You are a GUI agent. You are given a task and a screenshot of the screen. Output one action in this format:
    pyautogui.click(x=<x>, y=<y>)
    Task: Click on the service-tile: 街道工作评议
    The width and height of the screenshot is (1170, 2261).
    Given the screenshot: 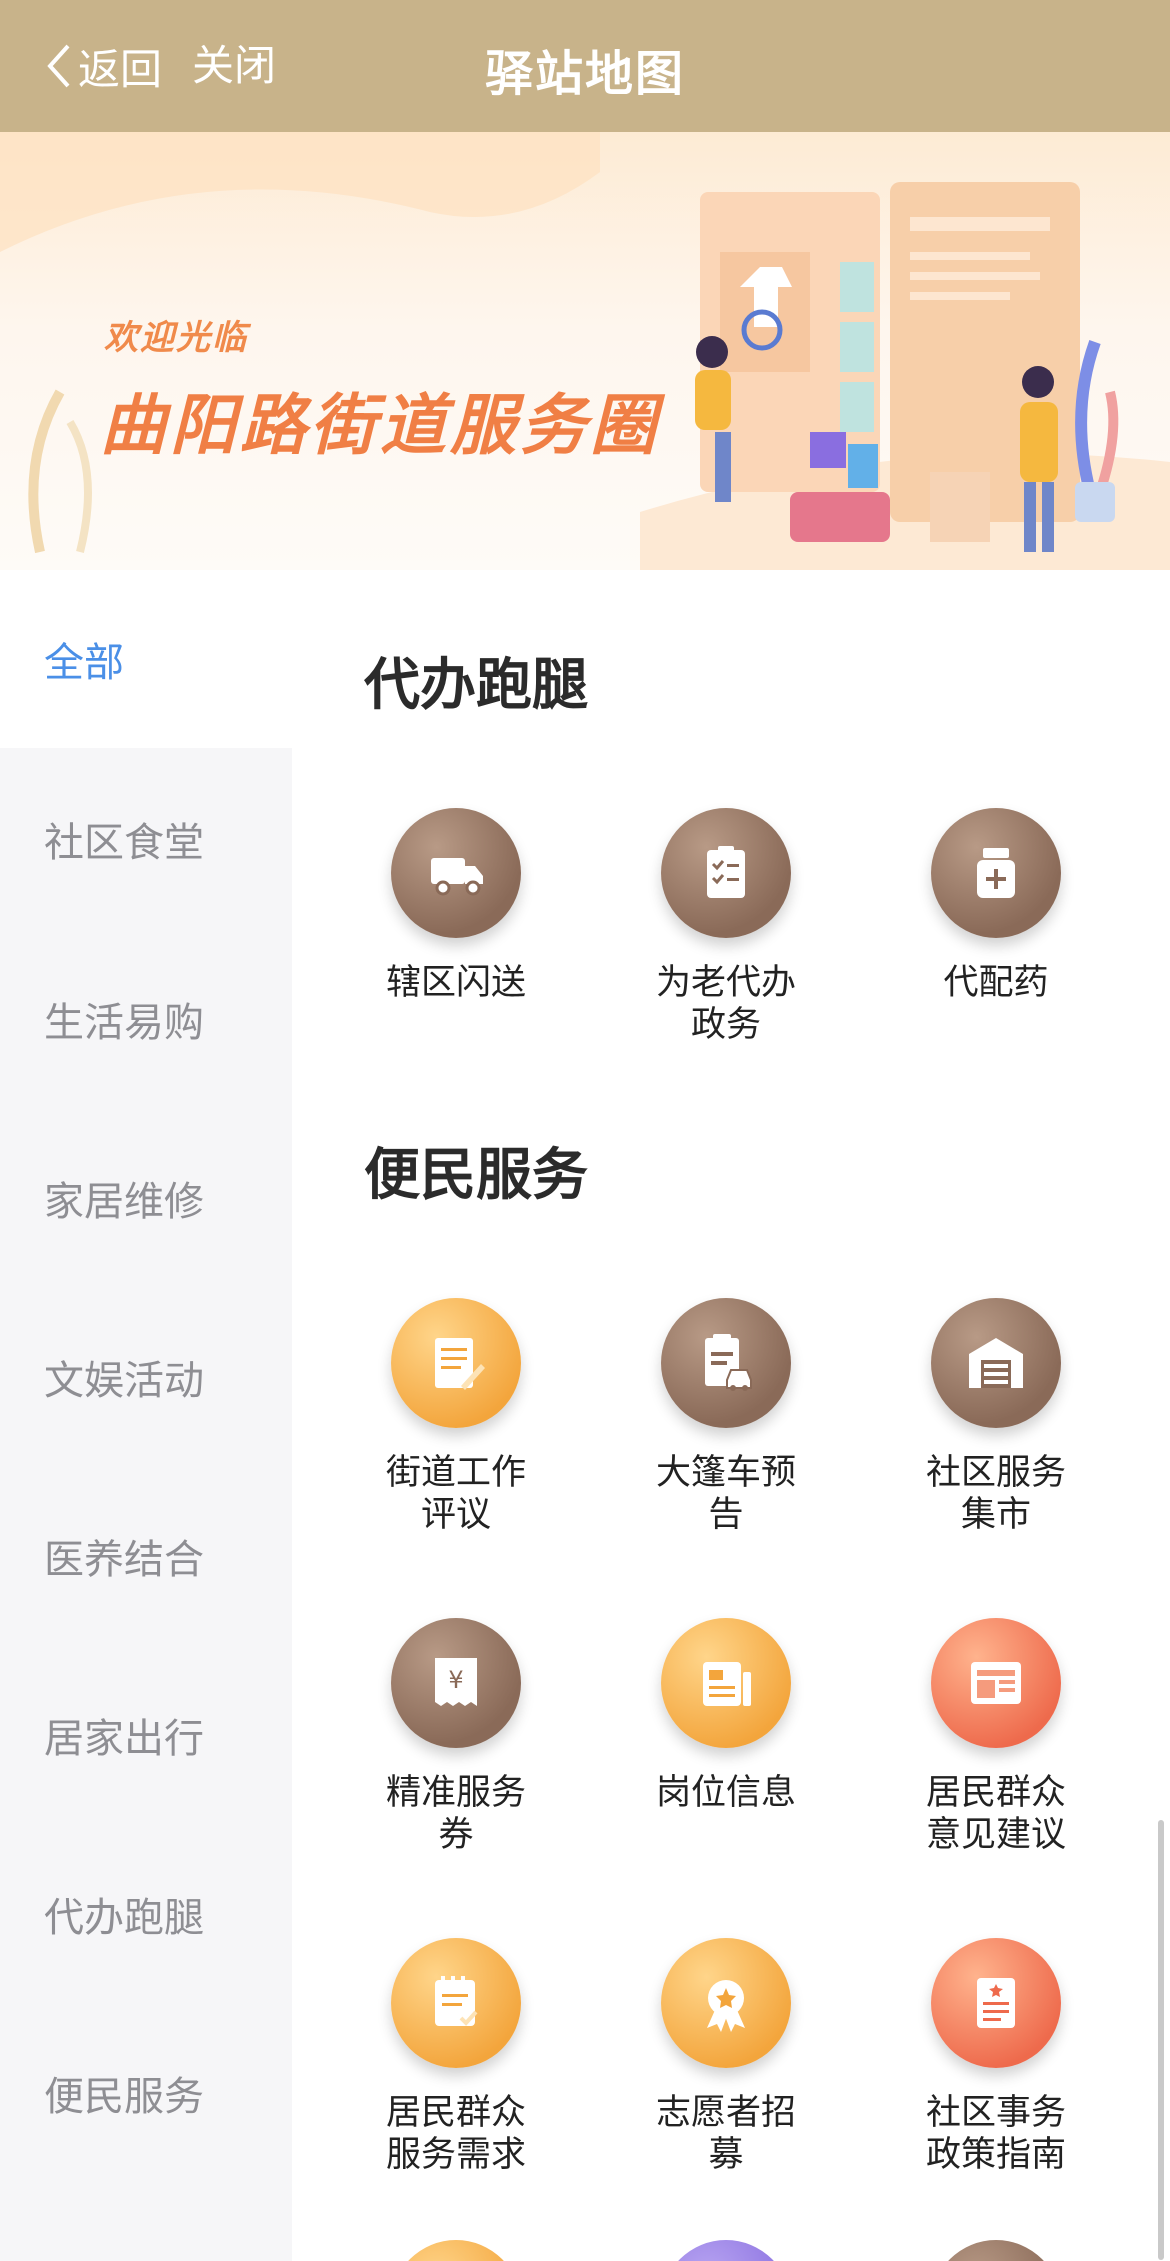 What is the action you would take?
    pyautogui.click(x=456, y=1417)
    